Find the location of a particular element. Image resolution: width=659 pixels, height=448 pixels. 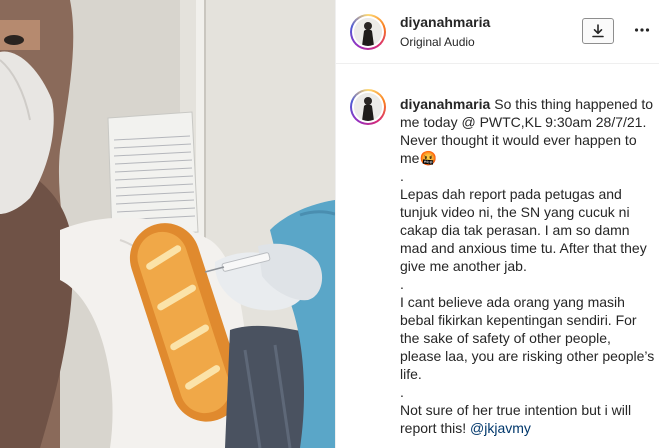

caption-avatar is located at coordinates (368, 107).